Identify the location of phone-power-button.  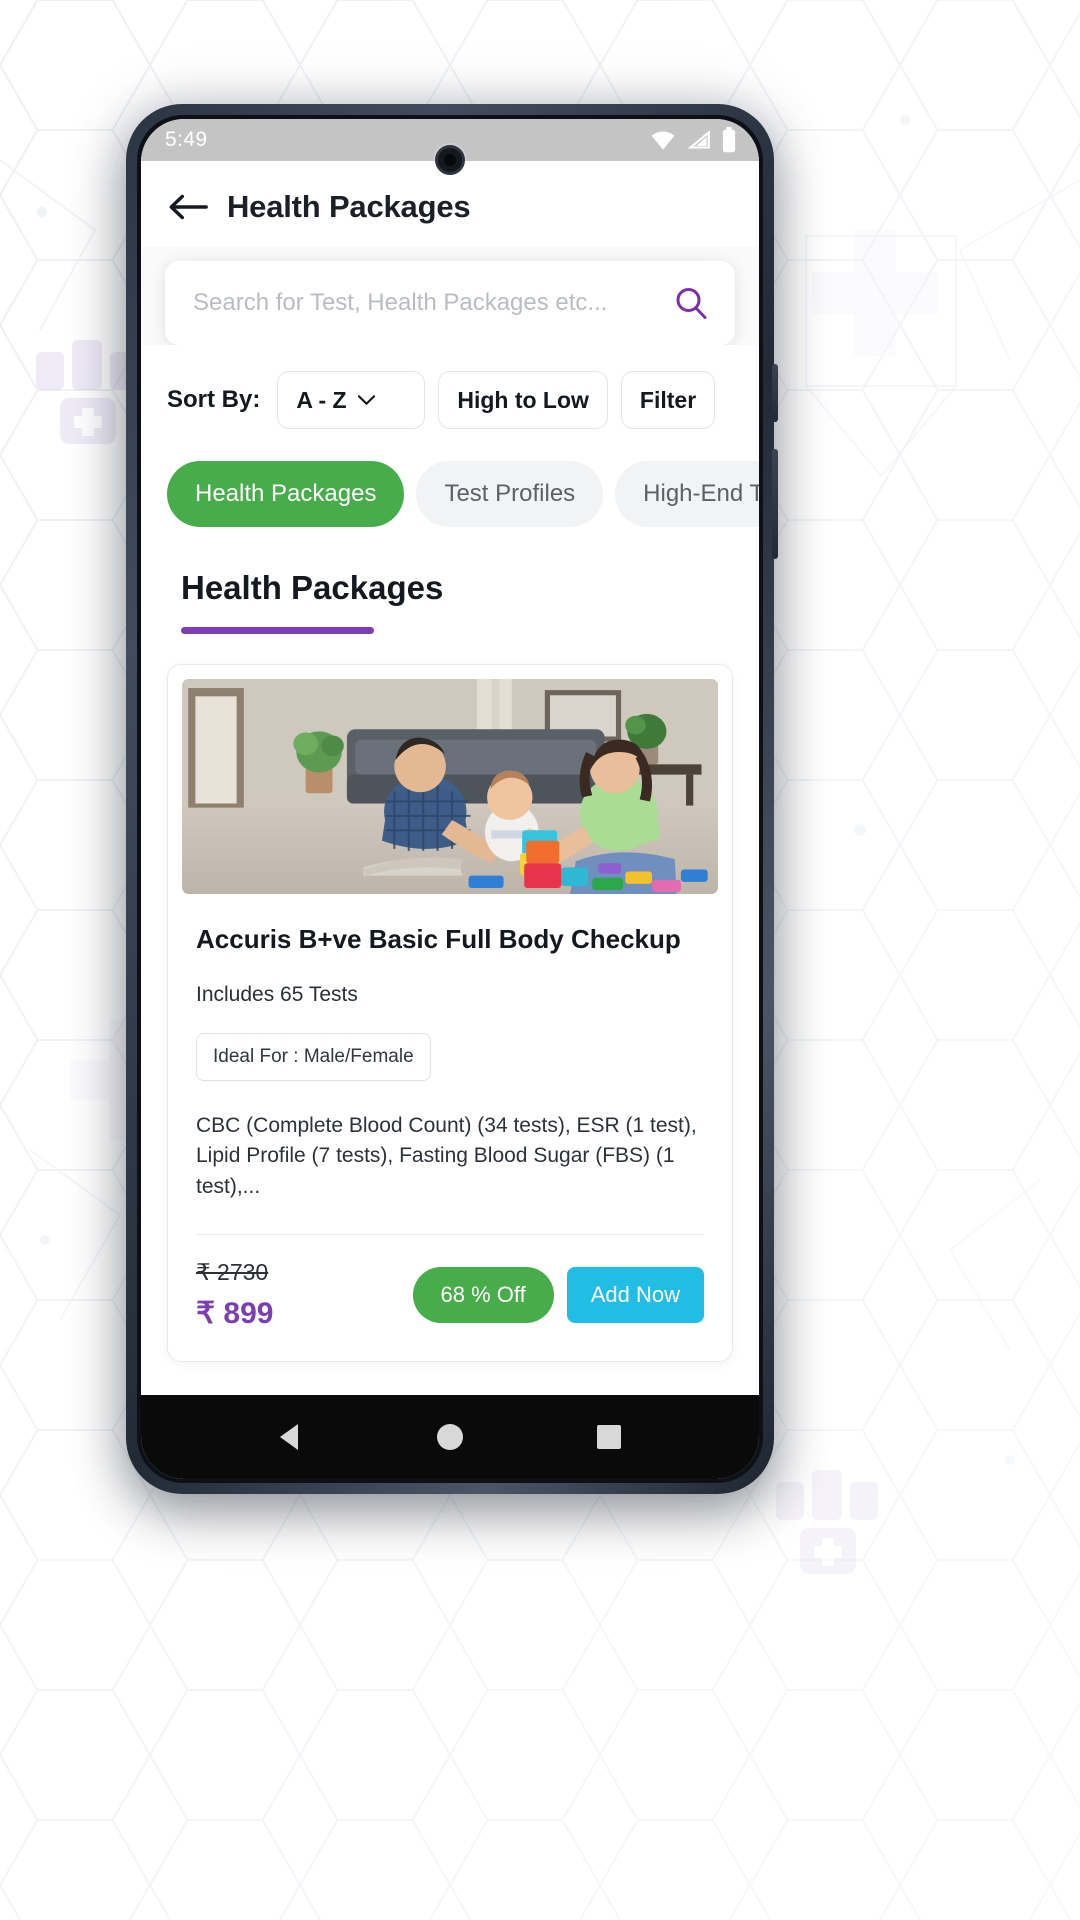
(775, 504).